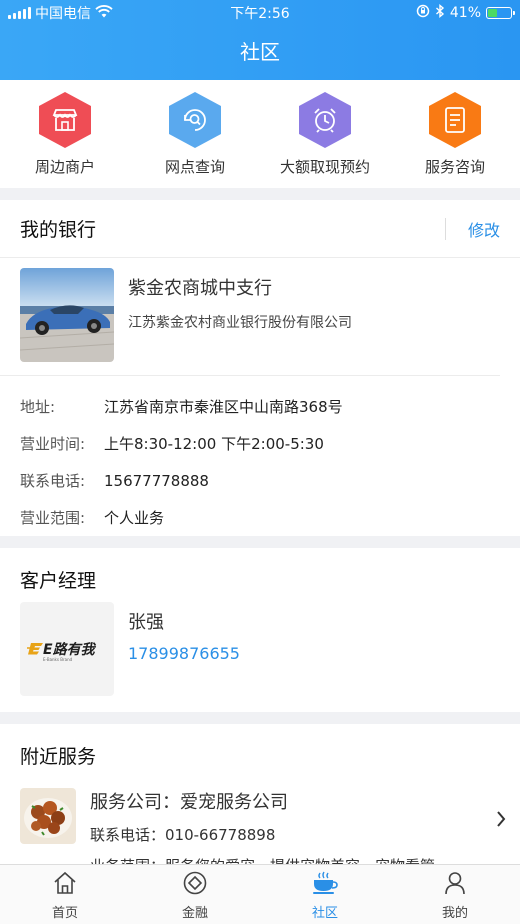  What do you see at coordinates (53, 444) in the screenshot?
I see `detail-key: 营业时间:` at bounding box center [53, 444].